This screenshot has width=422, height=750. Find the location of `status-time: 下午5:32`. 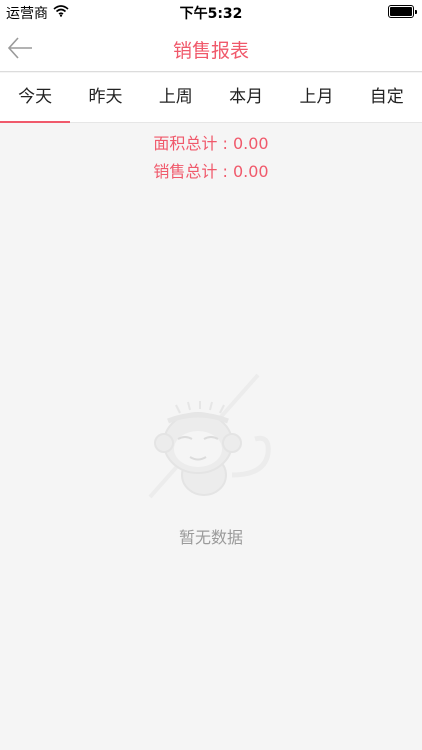

status-time: 下午5:32 is located at coordinates (211, 14).